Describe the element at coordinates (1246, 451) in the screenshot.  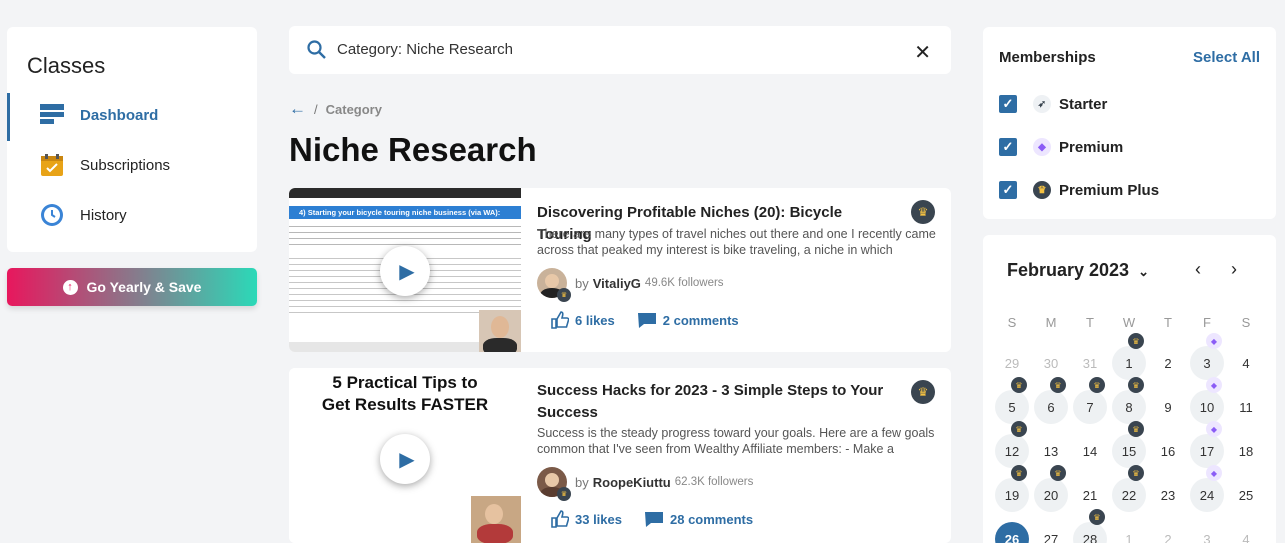
I see `calendar-day: 18` at that location.